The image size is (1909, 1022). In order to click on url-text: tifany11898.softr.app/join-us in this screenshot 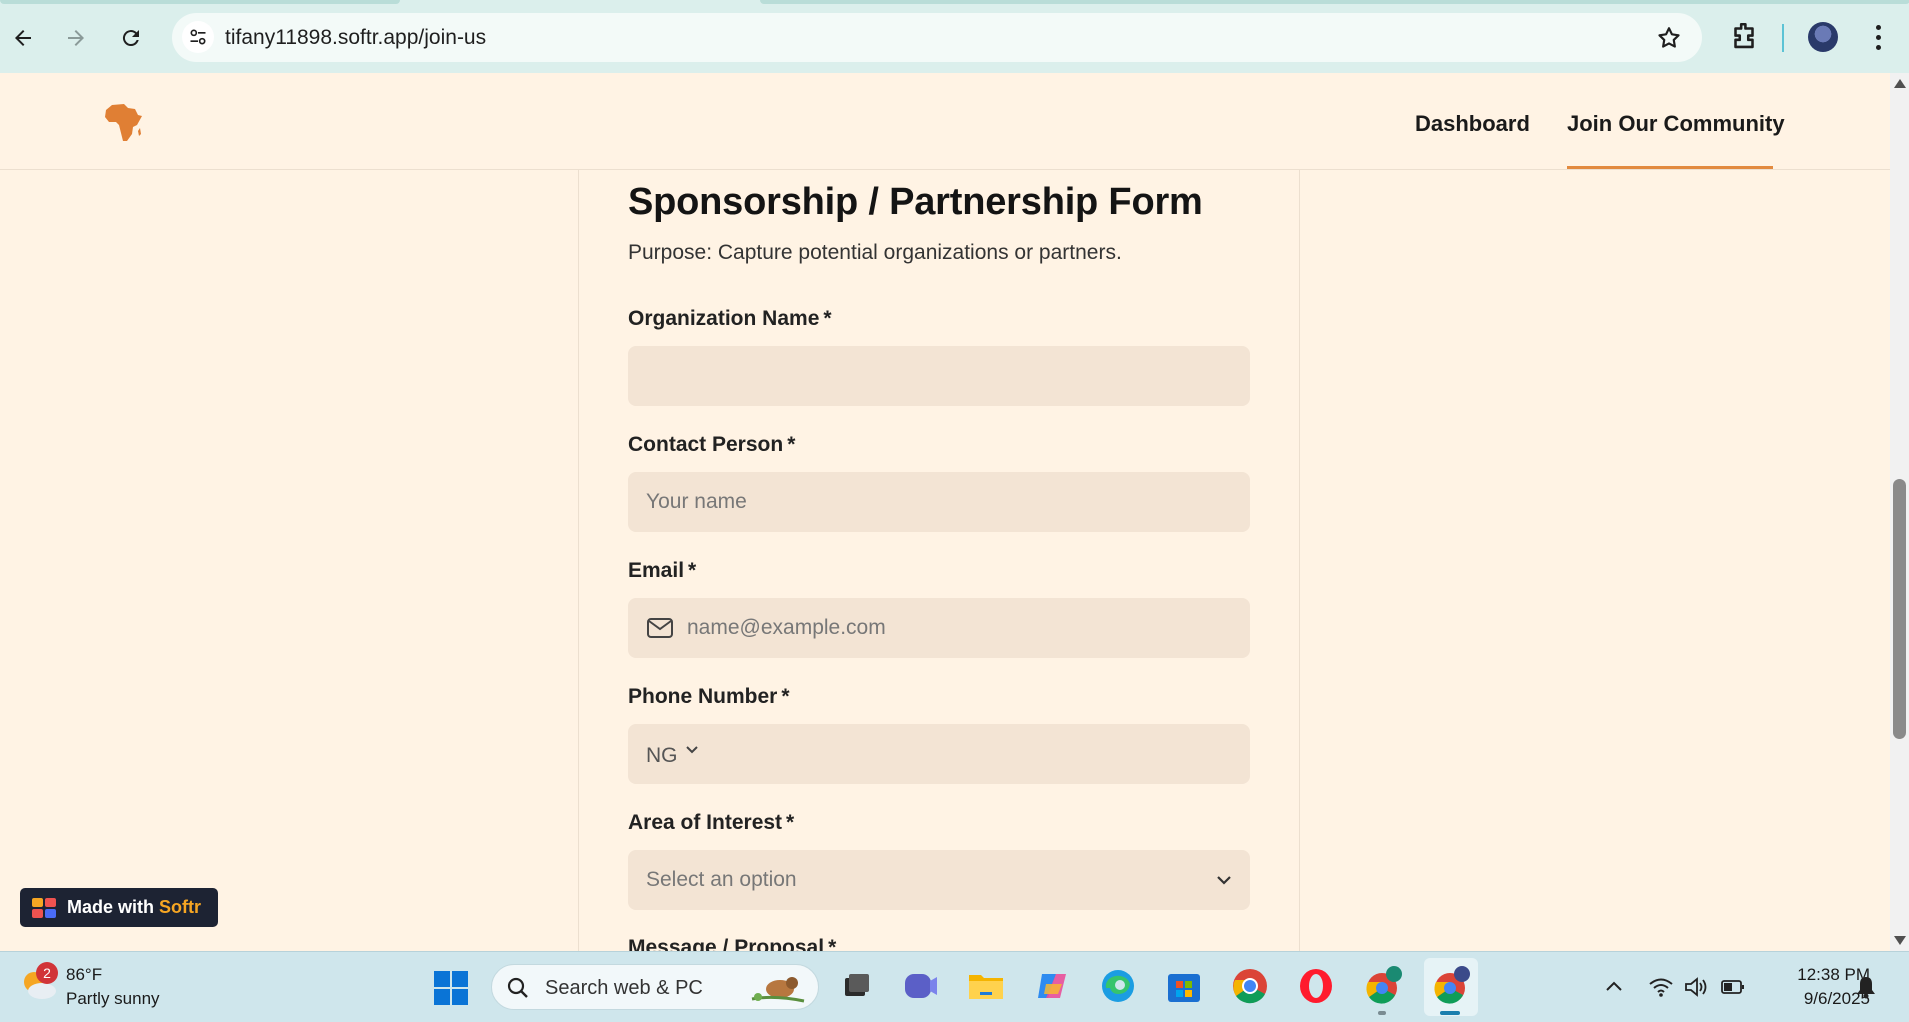, I will do `click(355, 38)`.